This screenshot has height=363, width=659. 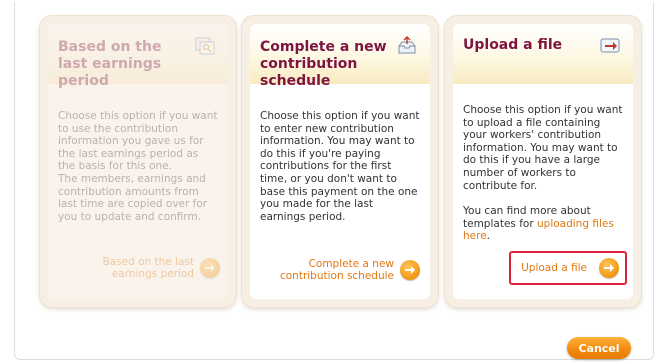 I want to click on last-earnings-action: Based on the last earnings period, so click(x=152, y=268).